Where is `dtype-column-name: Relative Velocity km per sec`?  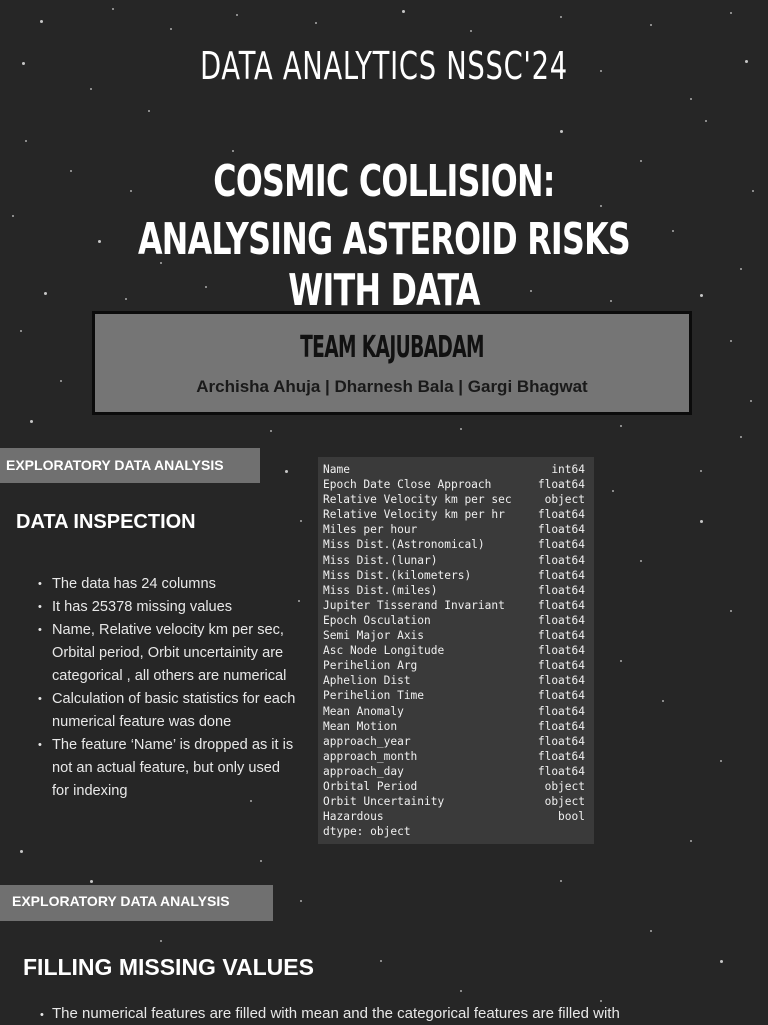 dtype-column-name: Relative Velocity km per sec is located at coordinates (417, 500).